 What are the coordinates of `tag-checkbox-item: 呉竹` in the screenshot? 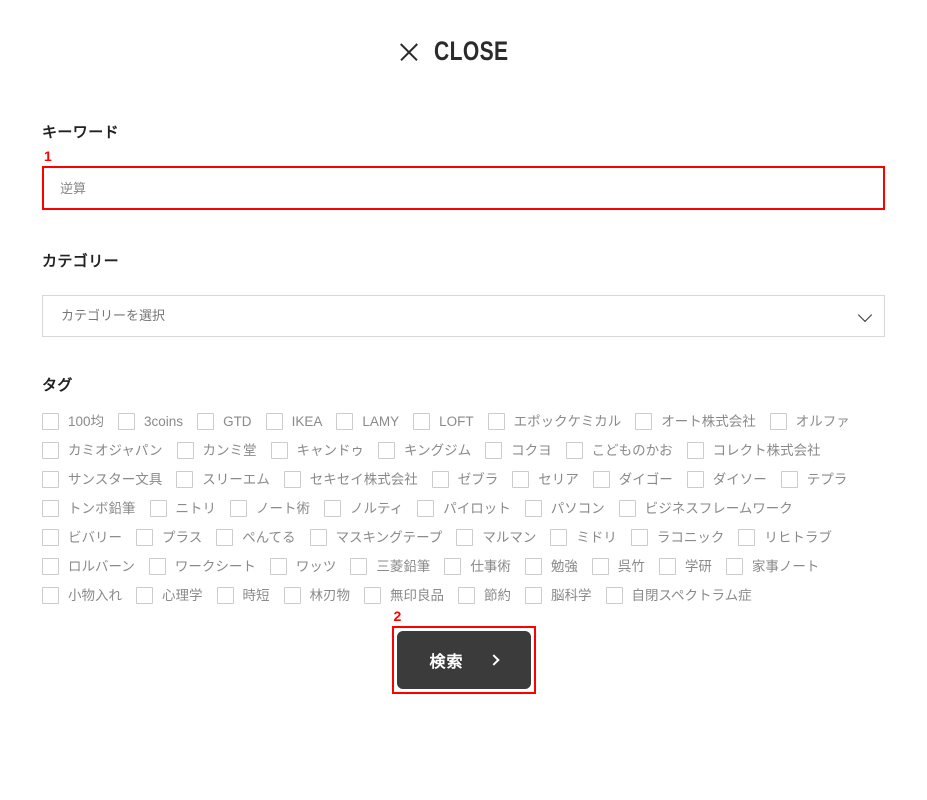 It's located at (618, 566).